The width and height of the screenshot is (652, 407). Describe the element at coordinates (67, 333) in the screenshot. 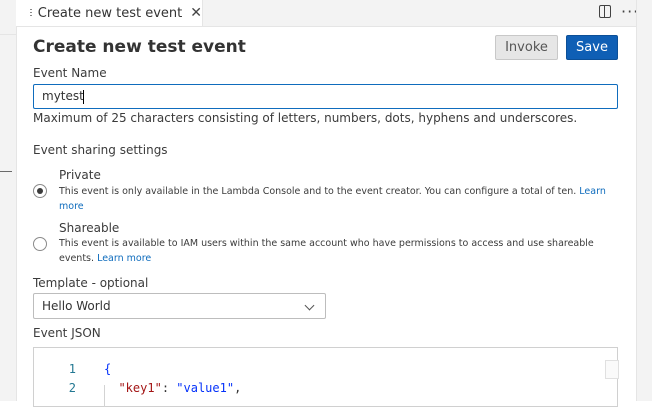

I see `event-json-label: Event JSON` at that location.